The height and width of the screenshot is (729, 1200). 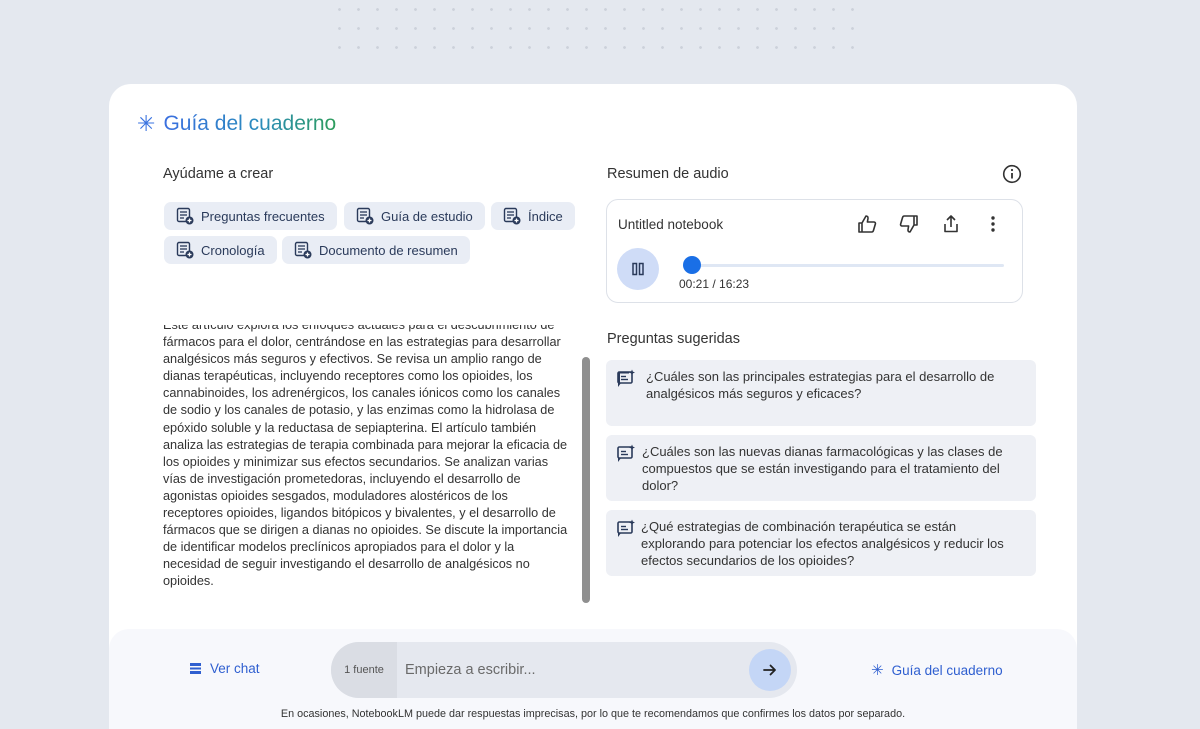 What do you see at coordinates (1012, 176) in the screenshot?
I see `info-icon` at bounding box center [1012, 176].